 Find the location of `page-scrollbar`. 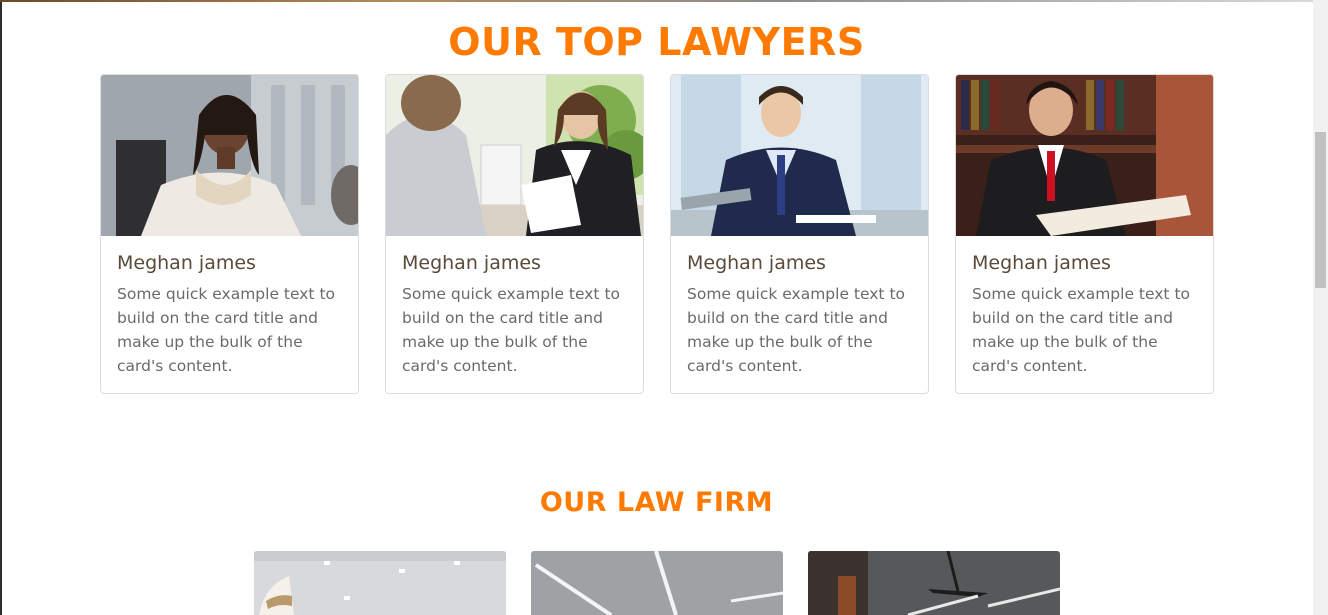

page-scrollbar is located at coordinates (1320, 307).